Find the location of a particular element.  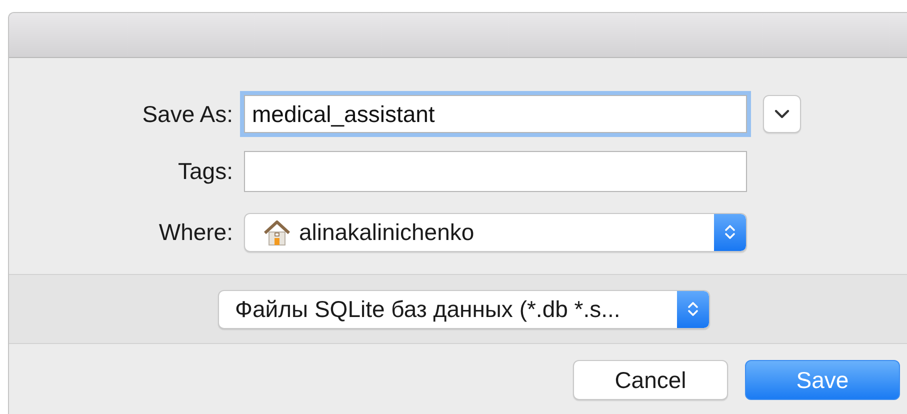

tags-label: Tags: is located at coordinates (205, 171).